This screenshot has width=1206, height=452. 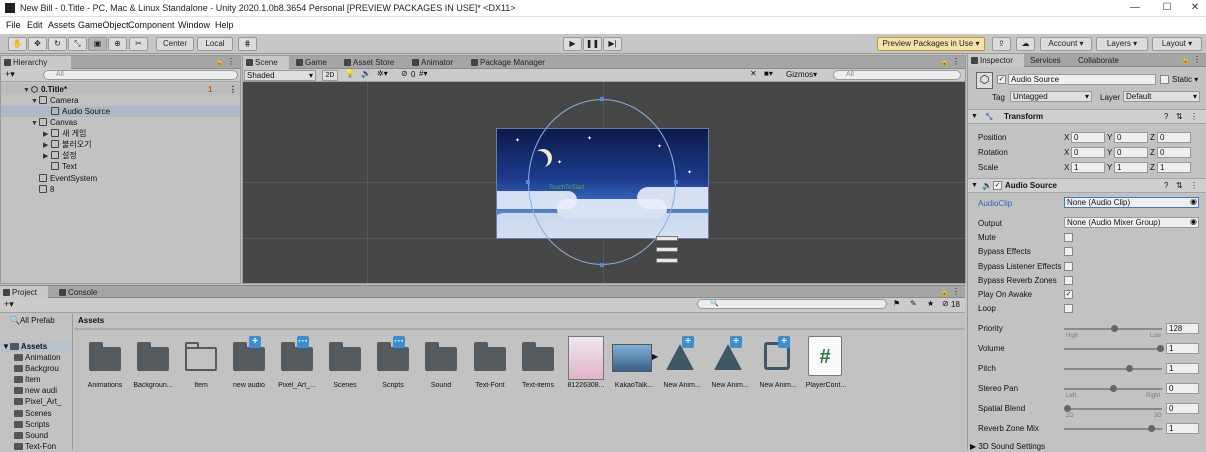 I want to click on tab-hierarchy: Hierarchy, so click(x=36, y=62).